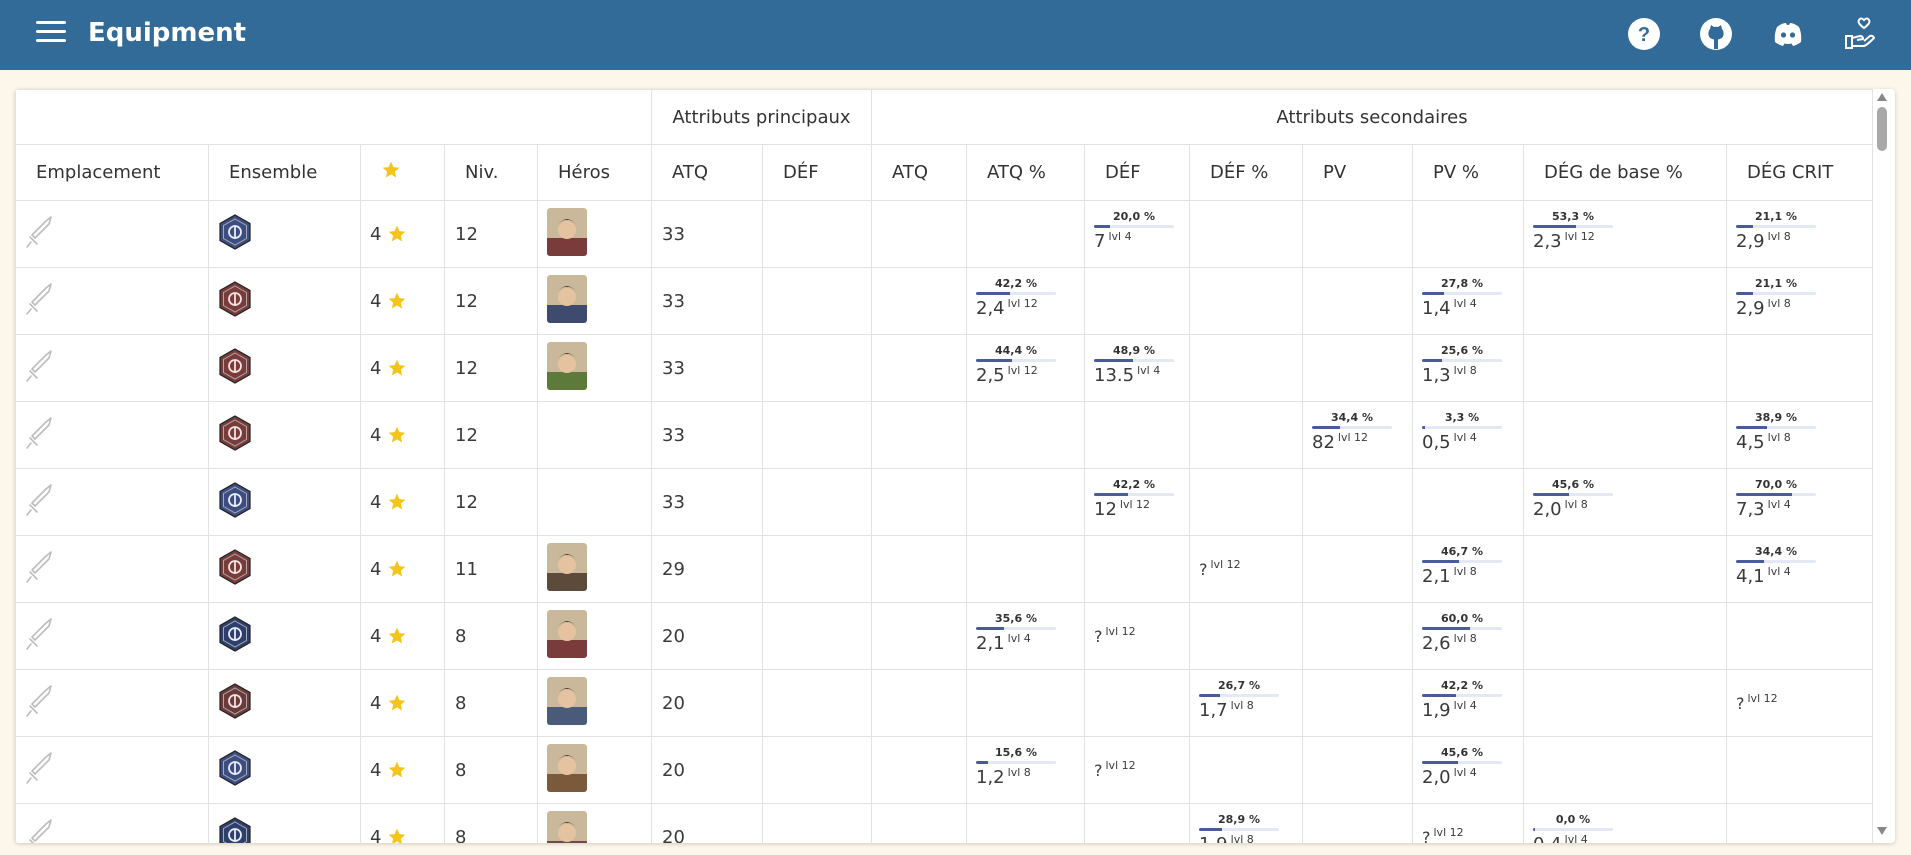 Image resolution: width=1911 pixels, height=855 pixels. I want to click on col-header-stars, so click(402, 172).